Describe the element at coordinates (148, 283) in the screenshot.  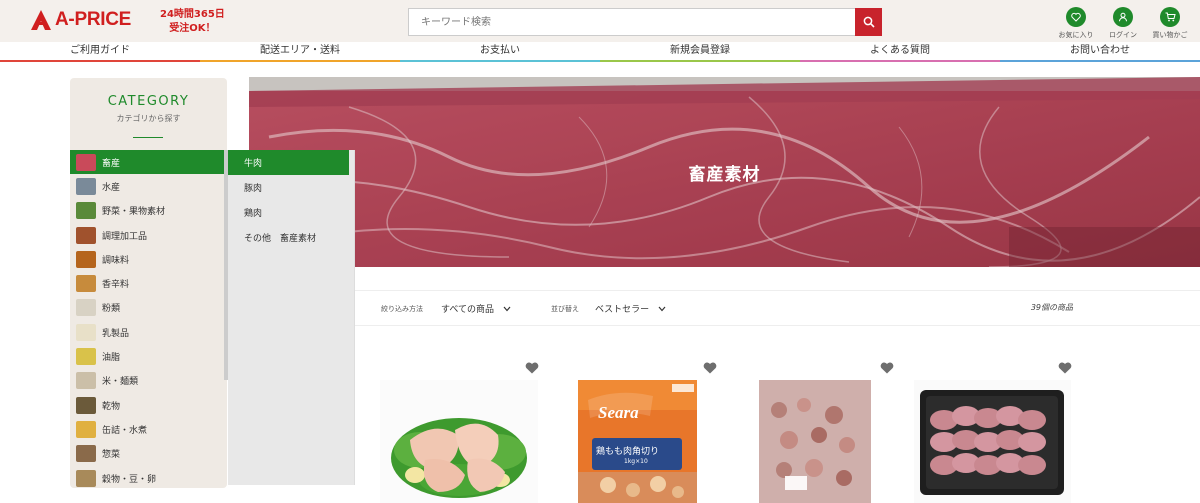
I see `category-item-spices: 香辛料` at that location.